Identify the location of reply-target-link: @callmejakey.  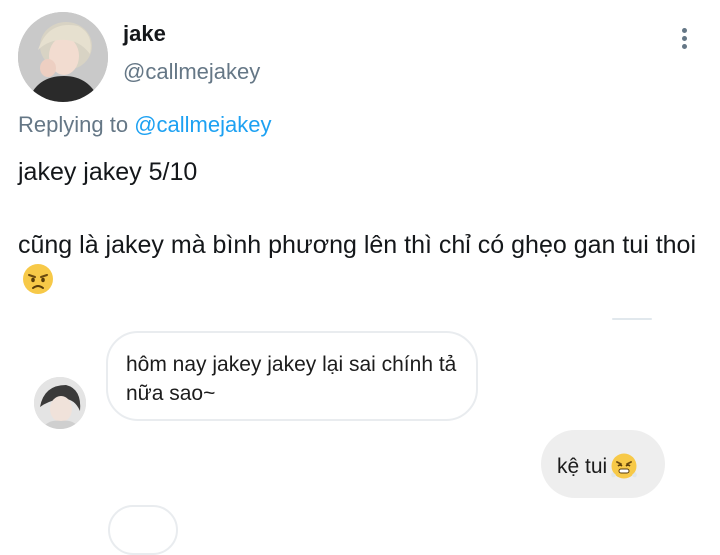
(202, 124).